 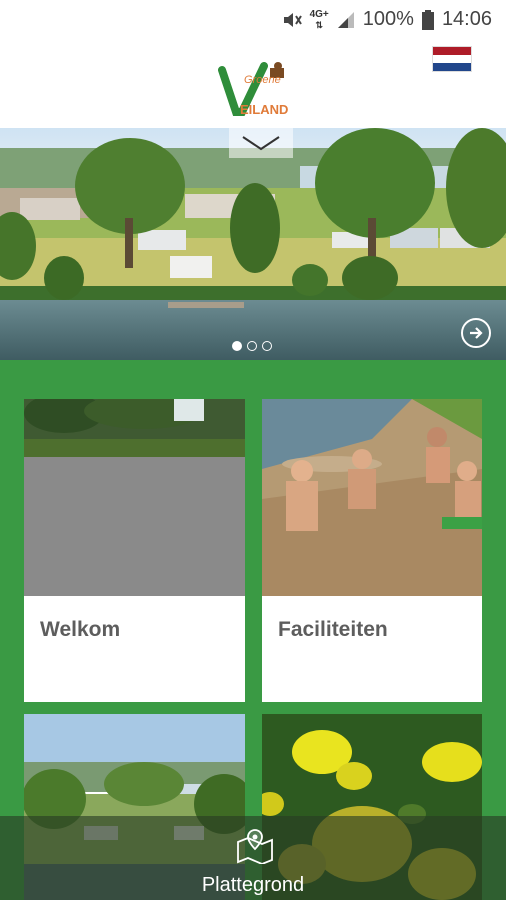 I want to click on clock: 14:06, so click(x=466, y=19).